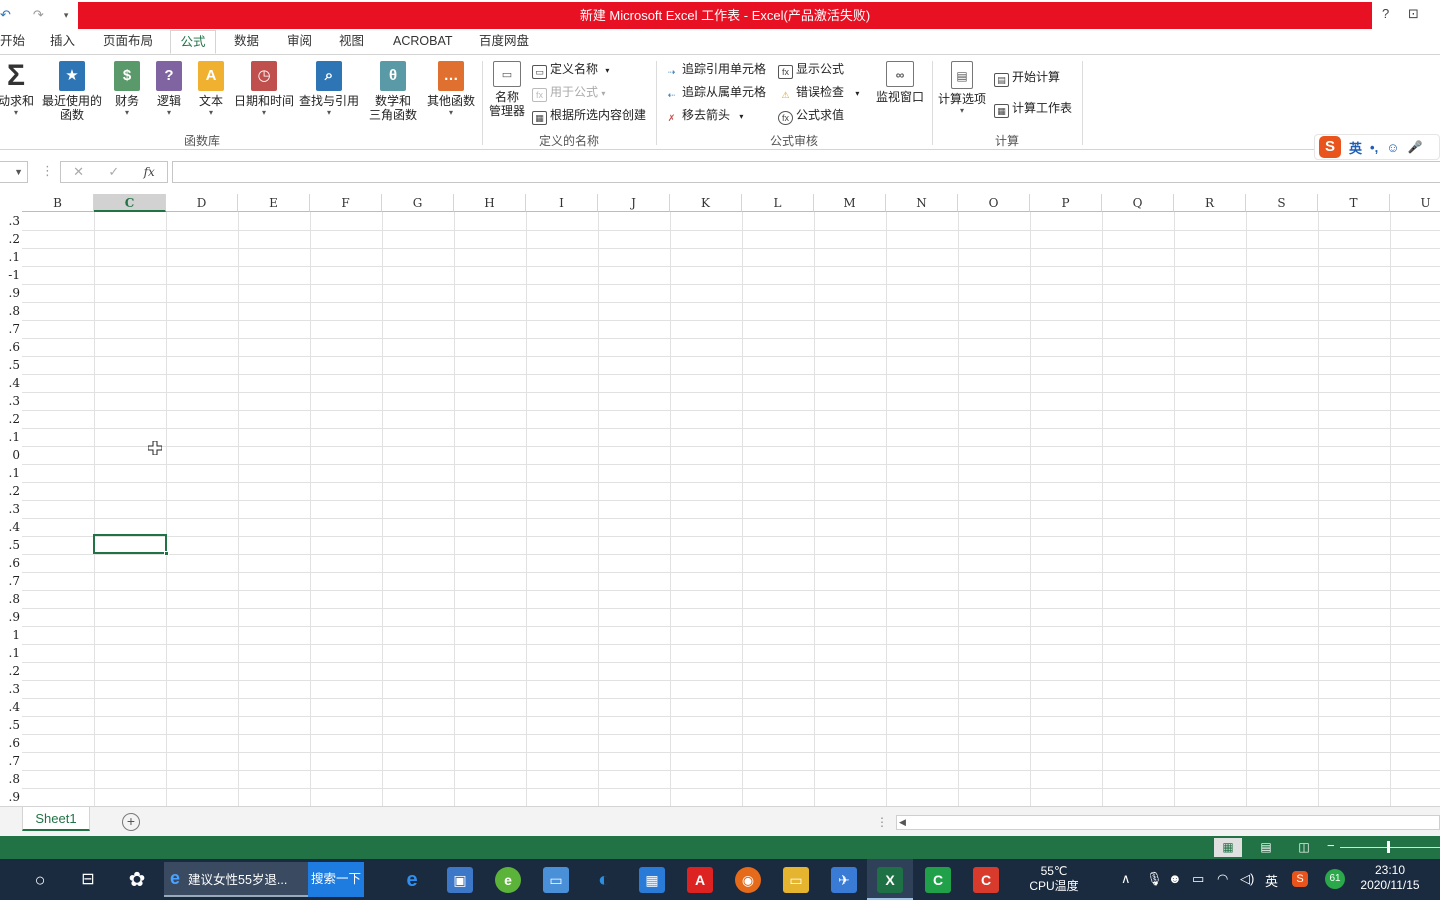  What do you see at coordinates (202, 203) in the screenshot?
I see `column-header-d: D` at bounding box center [202, 203].